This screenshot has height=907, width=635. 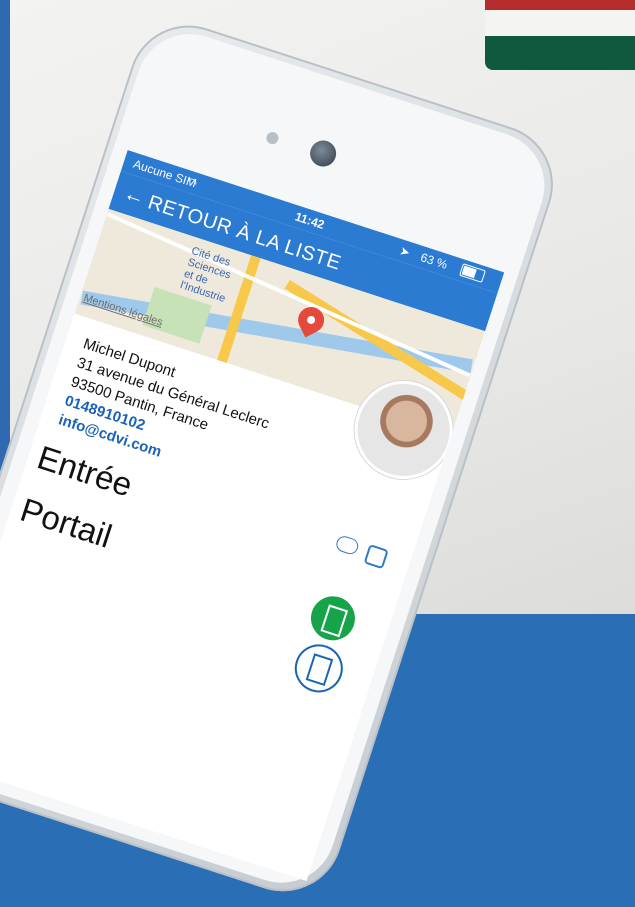 I want to click on door-portail: Portail, so click(x=66, y=522).